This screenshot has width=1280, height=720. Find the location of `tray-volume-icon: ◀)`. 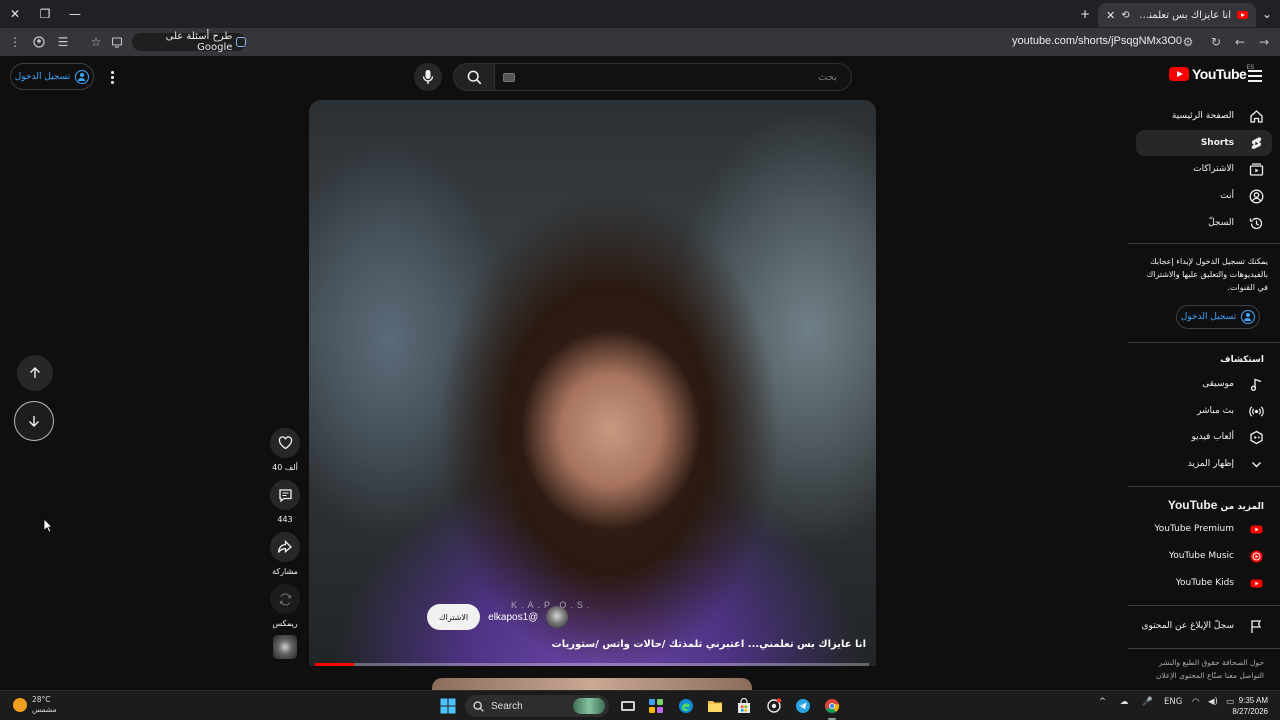

tray-volume-icon: ◀) is located at coordinates (1213, 702).